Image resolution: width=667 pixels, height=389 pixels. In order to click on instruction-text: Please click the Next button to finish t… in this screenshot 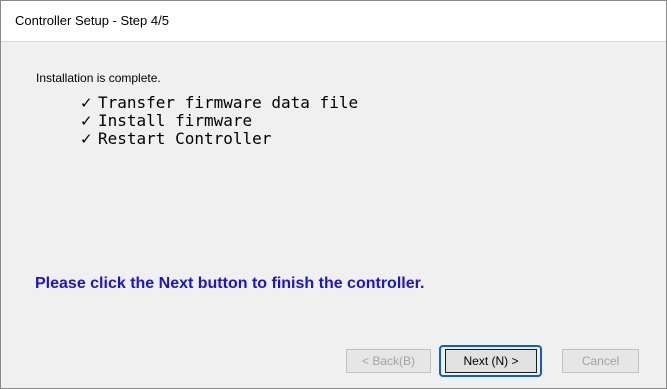, I will do `click(230, 283)`.